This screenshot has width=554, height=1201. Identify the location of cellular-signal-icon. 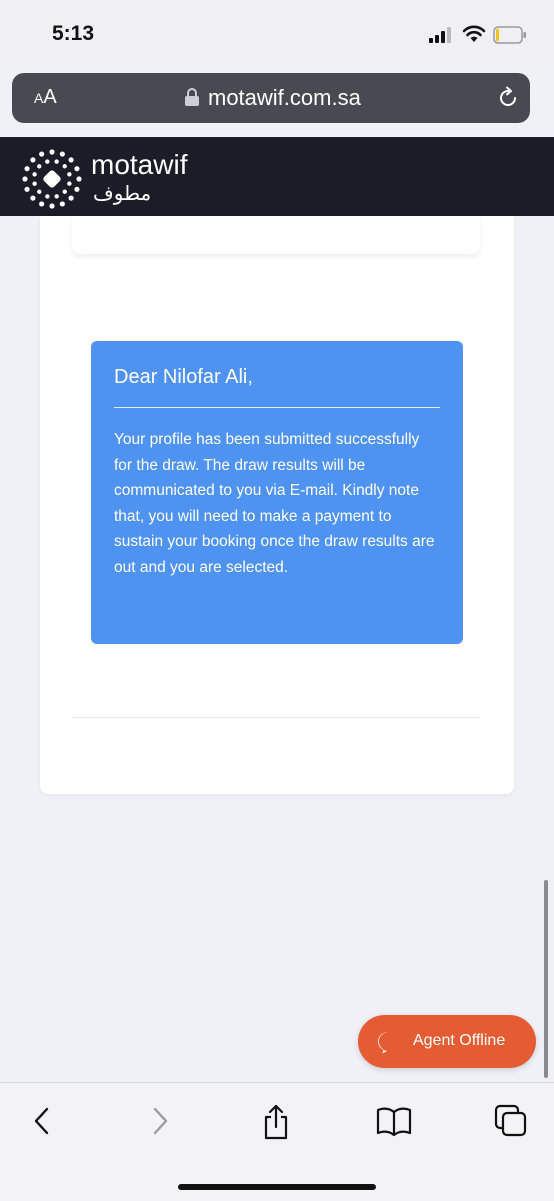
(440, 35).